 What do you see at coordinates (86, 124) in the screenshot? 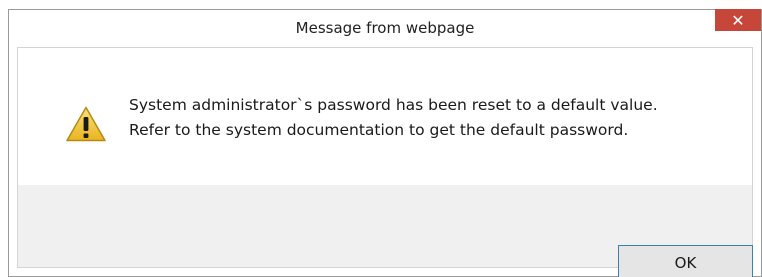
I see `warning-icon` at bounding box center [86, 124].